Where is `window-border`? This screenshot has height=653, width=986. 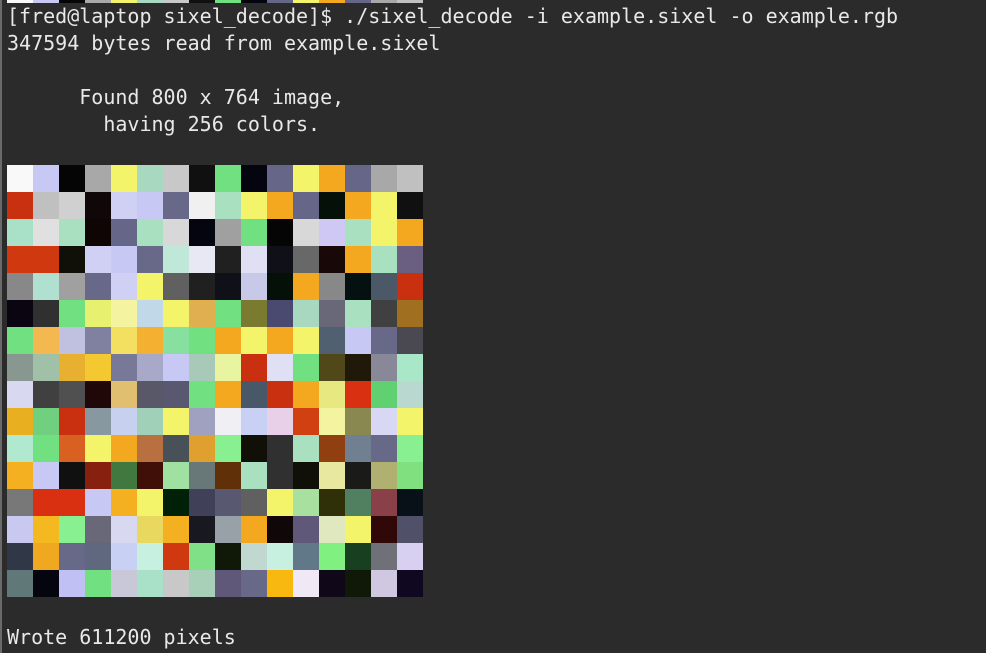
window-border is located at coordinates (1, 326).